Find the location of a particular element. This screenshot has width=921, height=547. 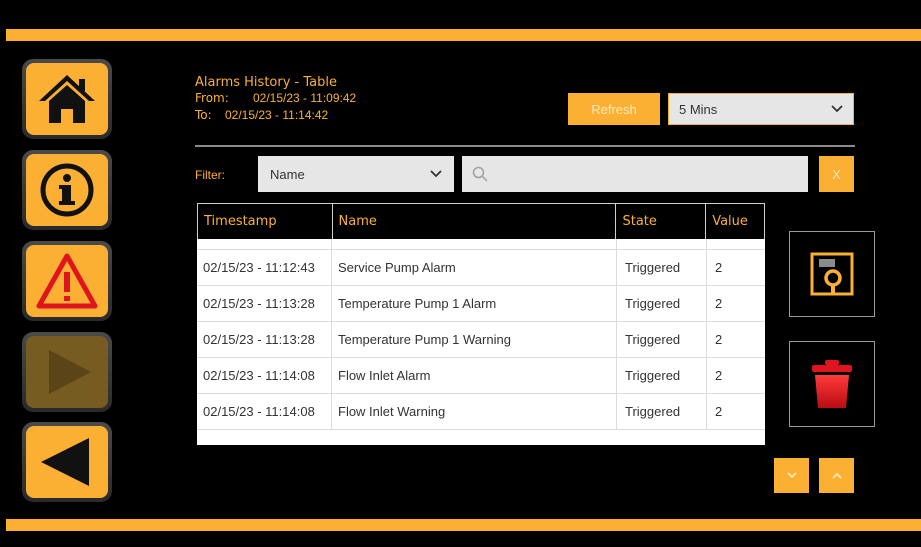

from-label: From: is located at coordinates (212, 98).